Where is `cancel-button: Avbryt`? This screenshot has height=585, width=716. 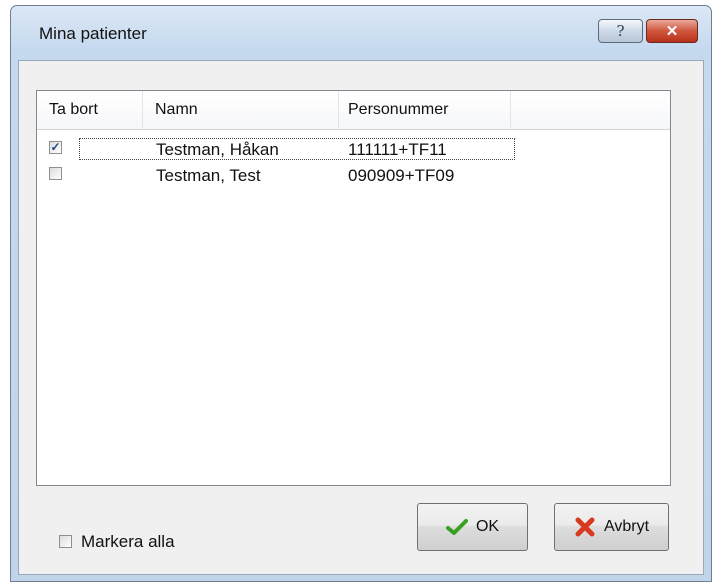 cancel-button: Avbryt is located at coordinates (611, 527).